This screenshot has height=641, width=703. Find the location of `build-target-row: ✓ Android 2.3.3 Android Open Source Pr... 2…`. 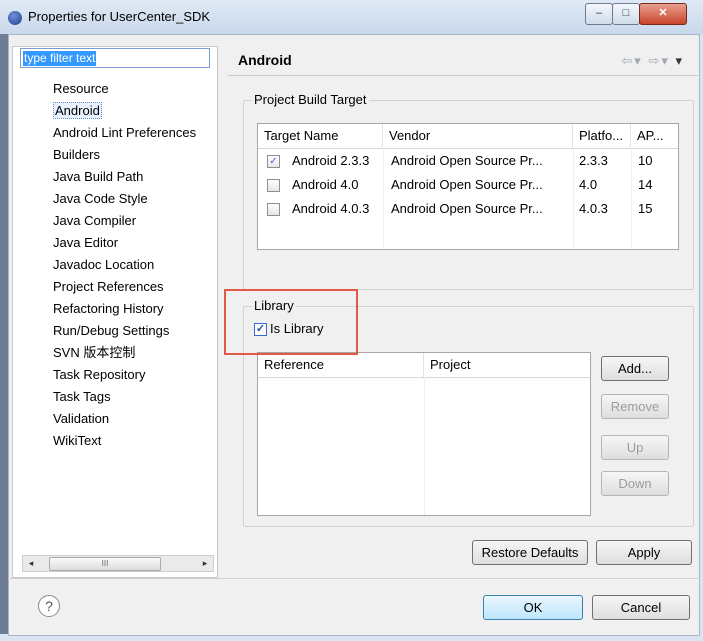

build-target-row: ✓ Android 2.3.3 Android Open Source Pr... 2… is located at coordinates (468, 161).